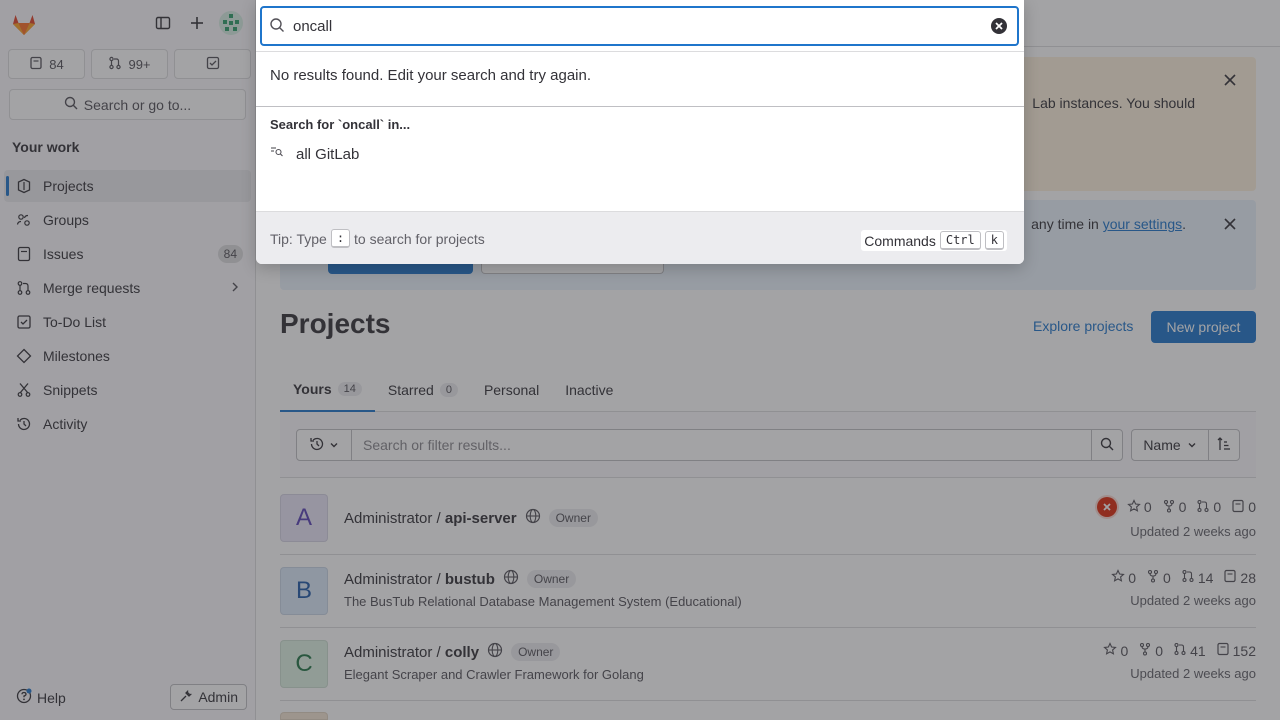  I want to click on commands-label: Commands, so click(900, 240).